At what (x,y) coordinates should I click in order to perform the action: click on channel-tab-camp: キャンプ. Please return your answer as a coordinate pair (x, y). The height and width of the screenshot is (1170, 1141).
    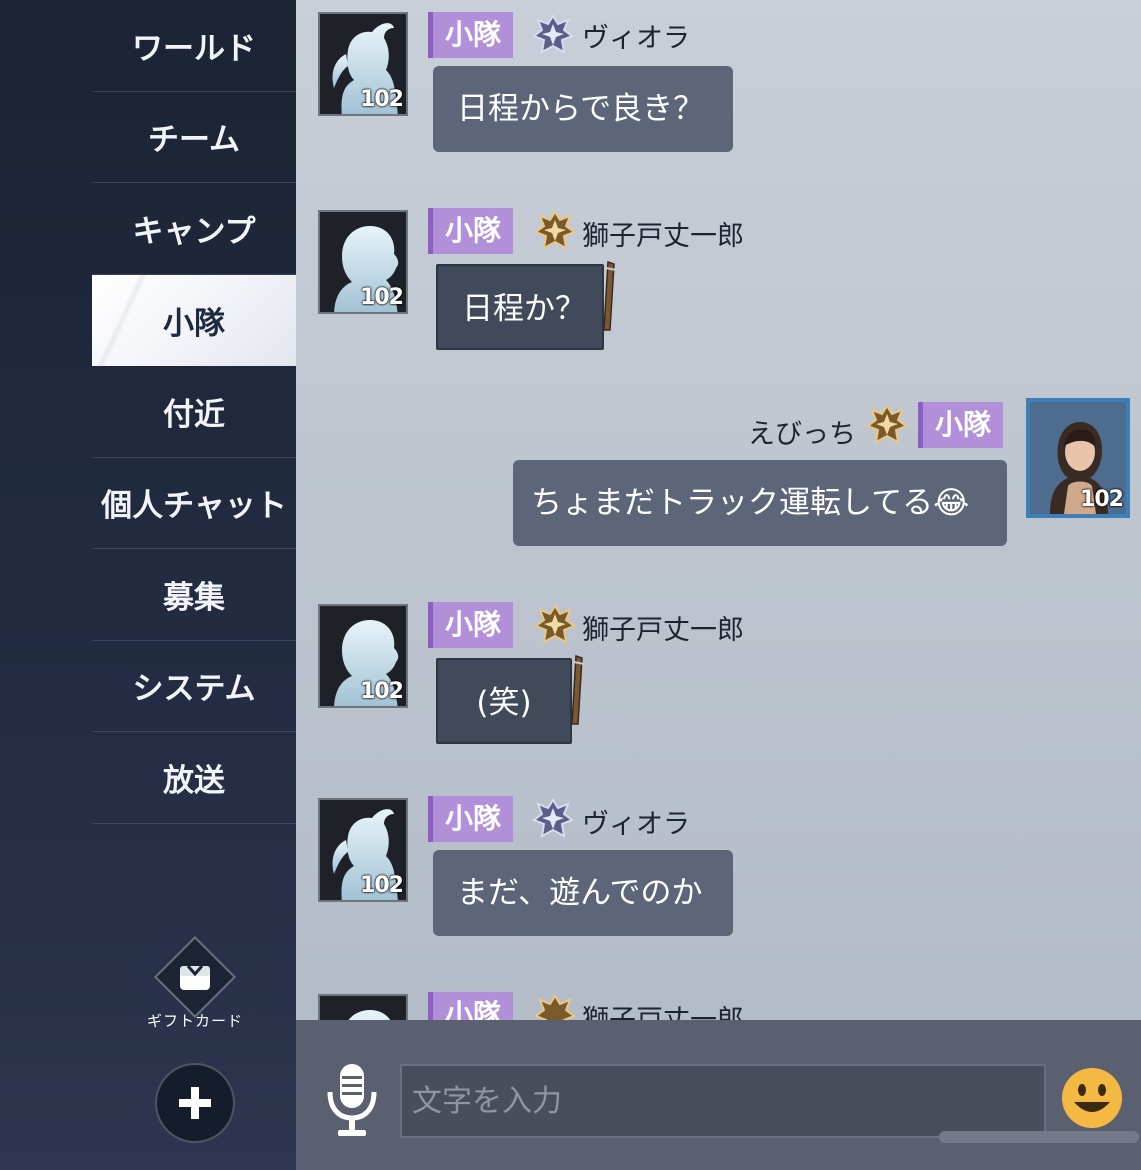
    Looking at the image, I should click on (194, 229).